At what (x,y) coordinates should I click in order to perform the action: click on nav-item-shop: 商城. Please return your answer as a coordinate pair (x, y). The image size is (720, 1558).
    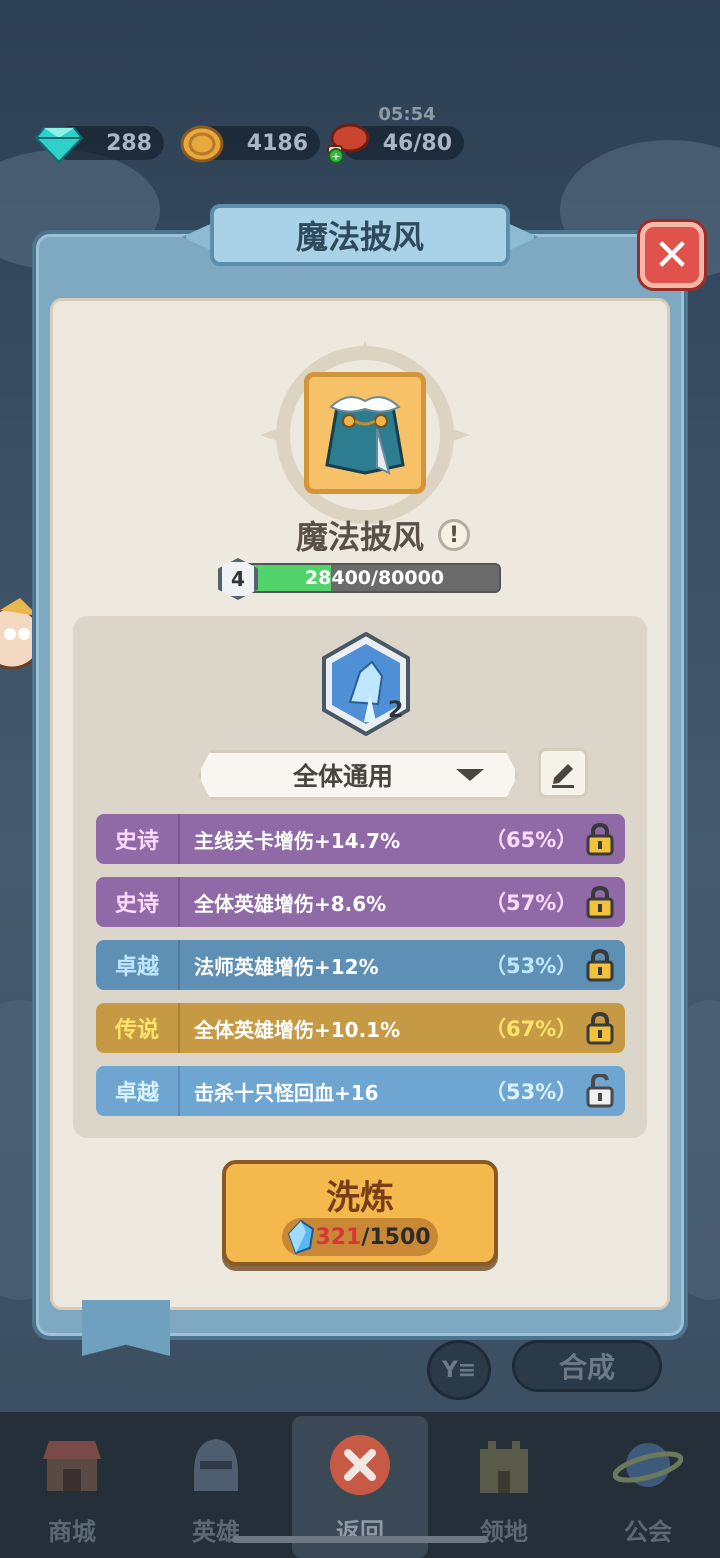
    Looking at the image, I should click on (72, 1485).